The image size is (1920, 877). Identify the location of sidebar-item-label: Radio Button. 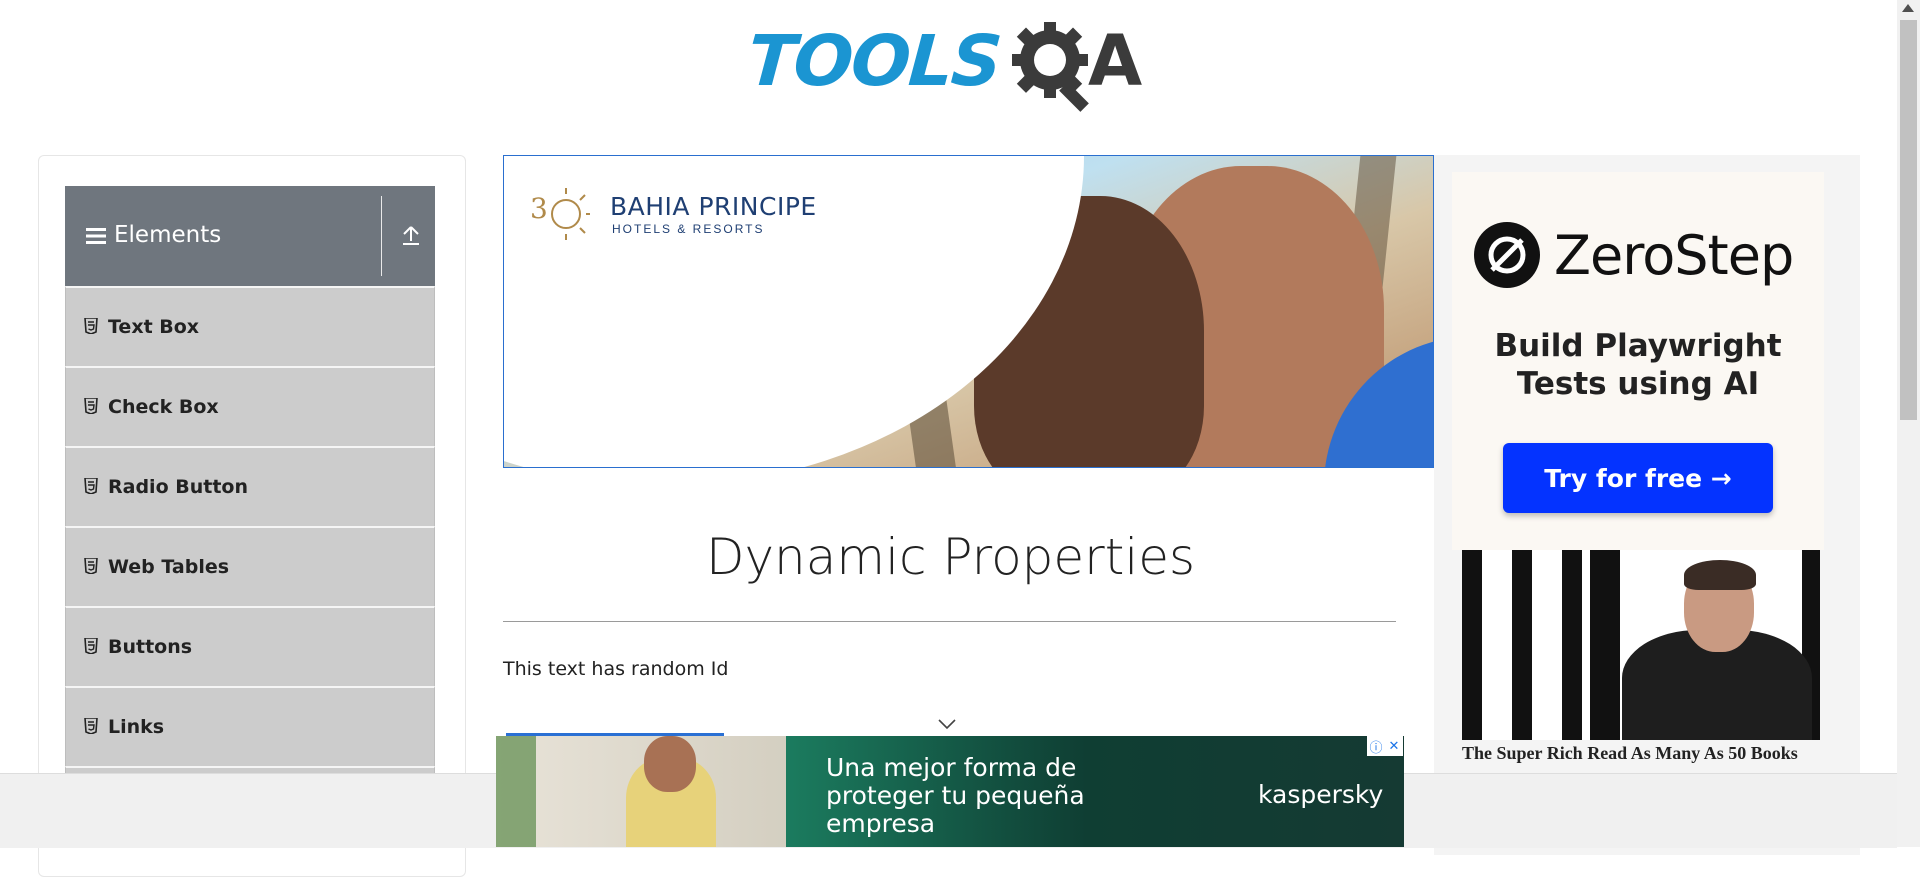
(178, 487).